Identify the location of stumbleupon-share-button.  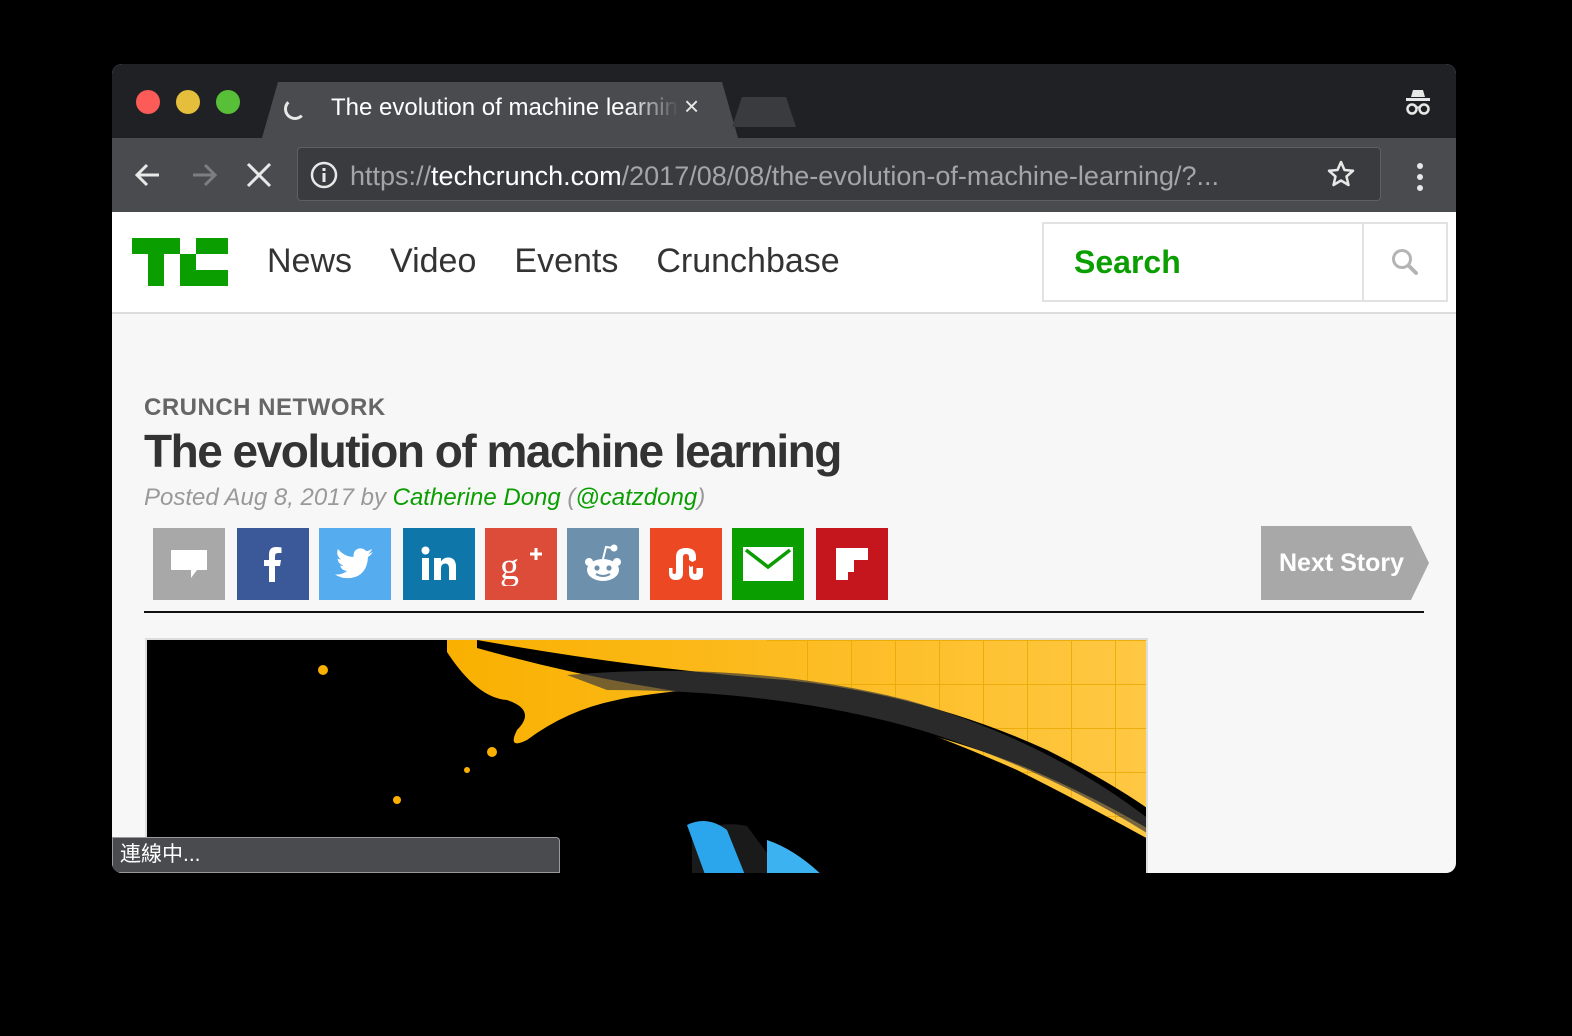
(686, 564).